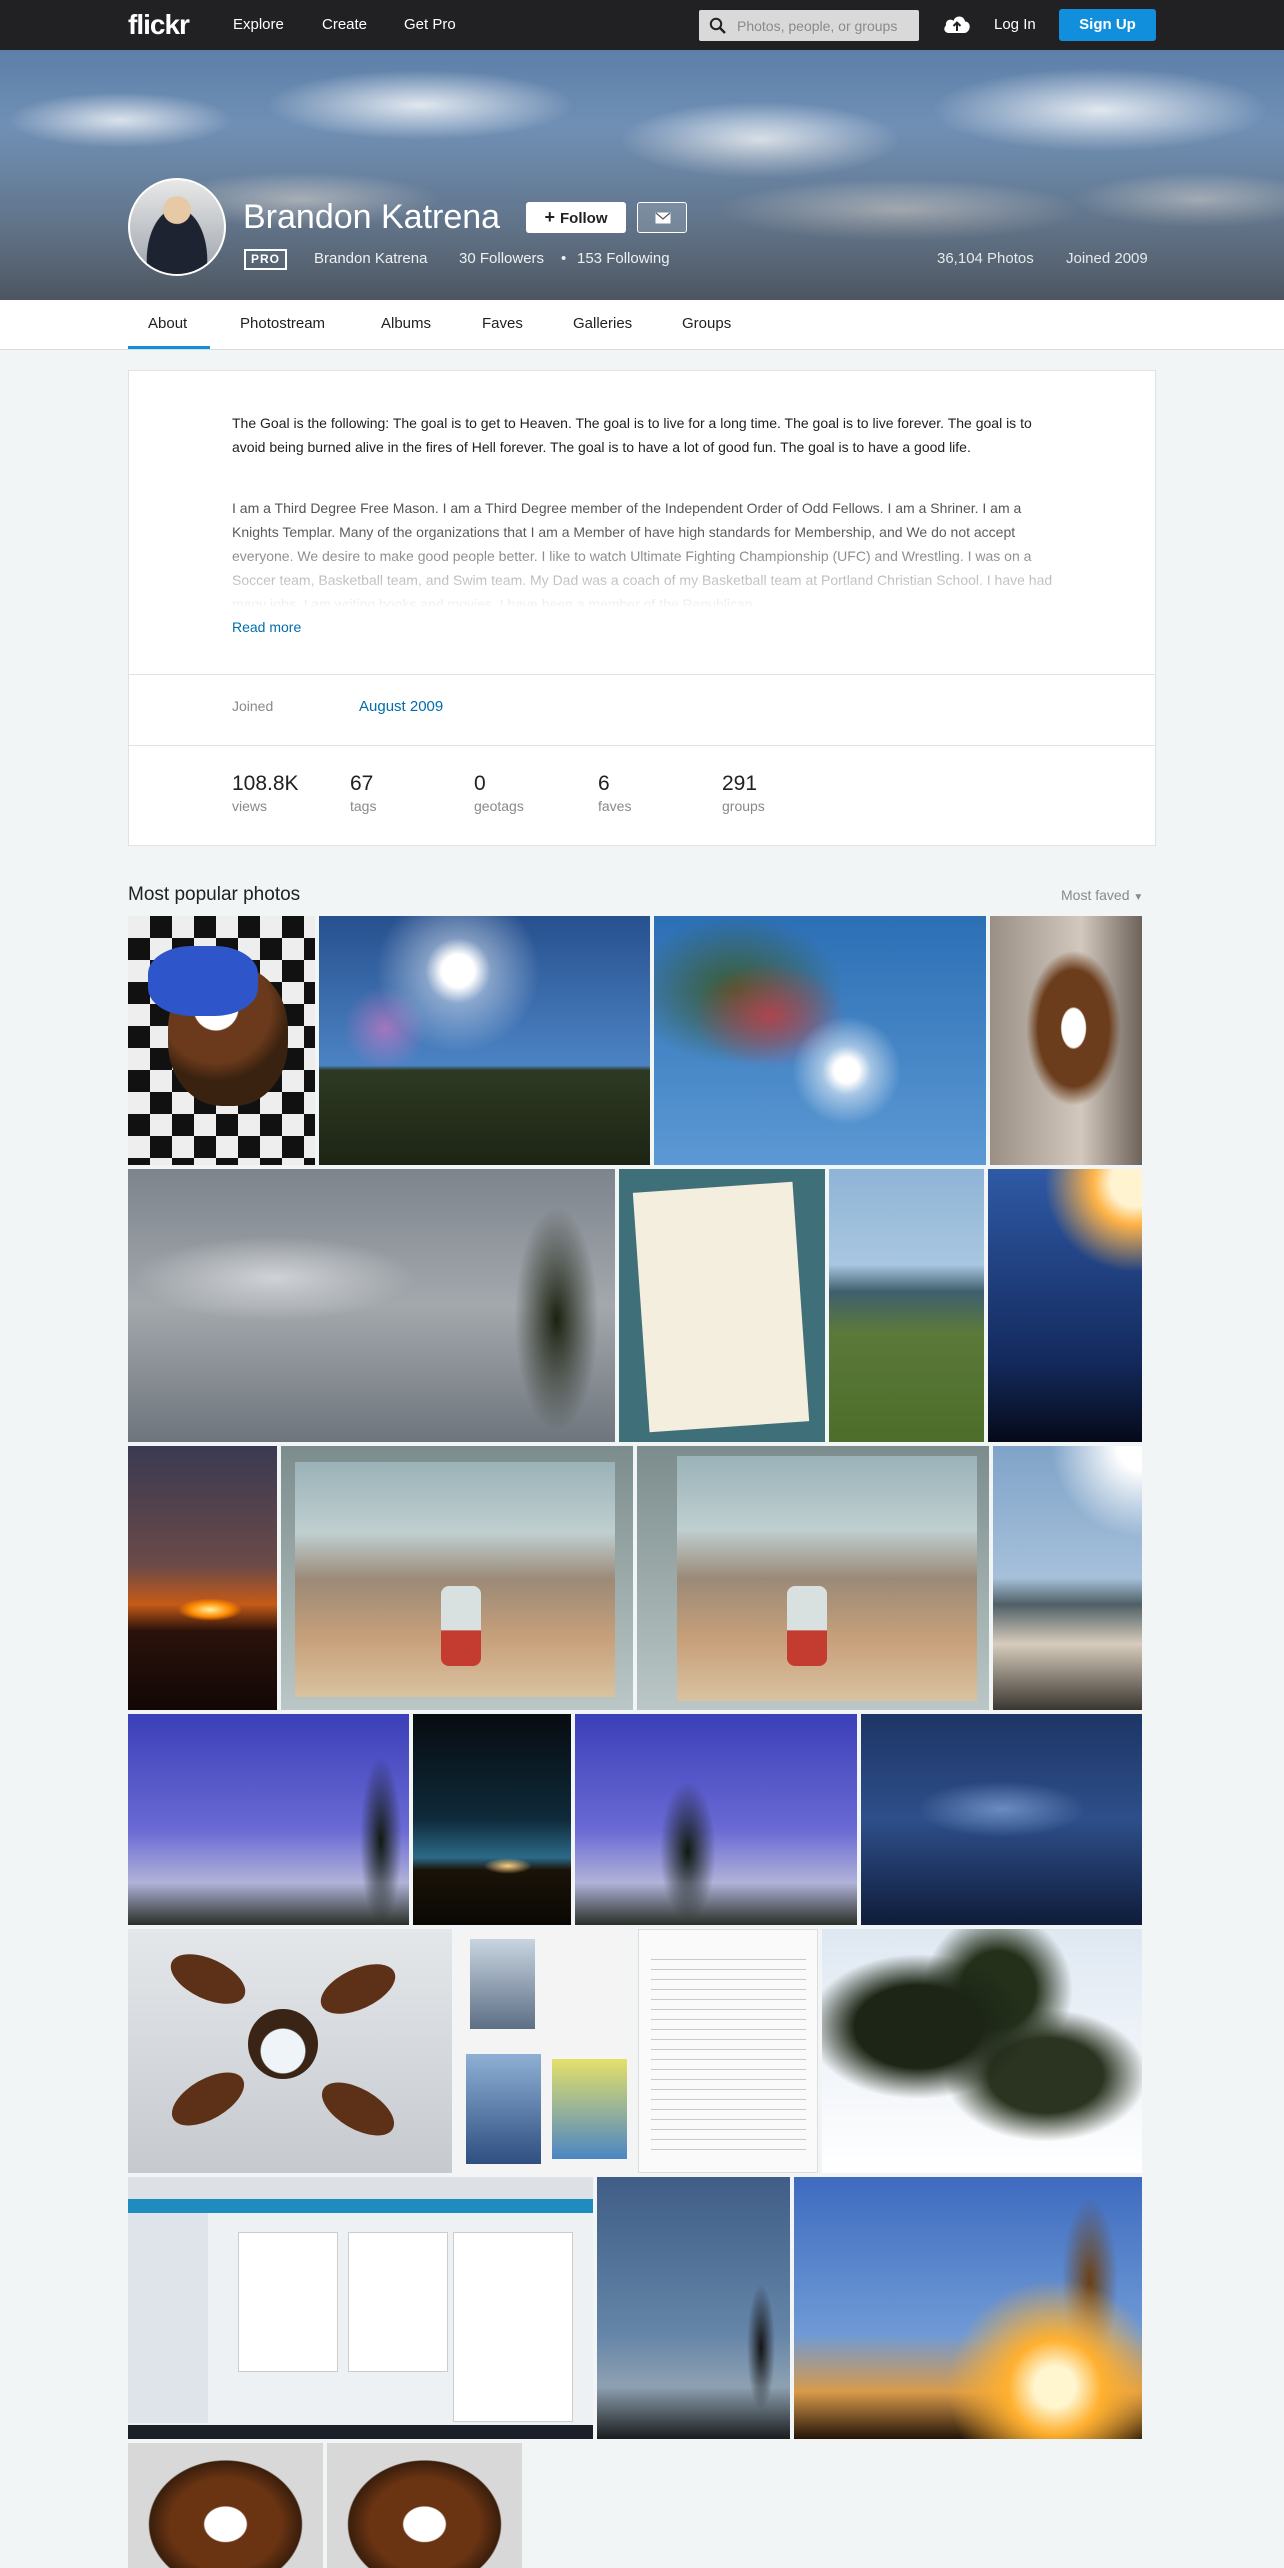 This screenshot has width=1284, height=2568. I want to click on nav-get-pro: Get Pro, so click(430, 24).